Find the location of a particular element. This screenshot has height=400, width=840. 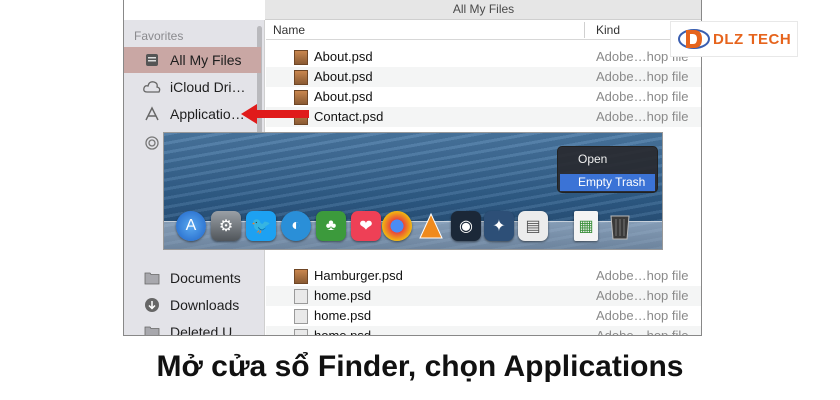

brand-logo: DLZ TECH is located at coordinates (734, 39).